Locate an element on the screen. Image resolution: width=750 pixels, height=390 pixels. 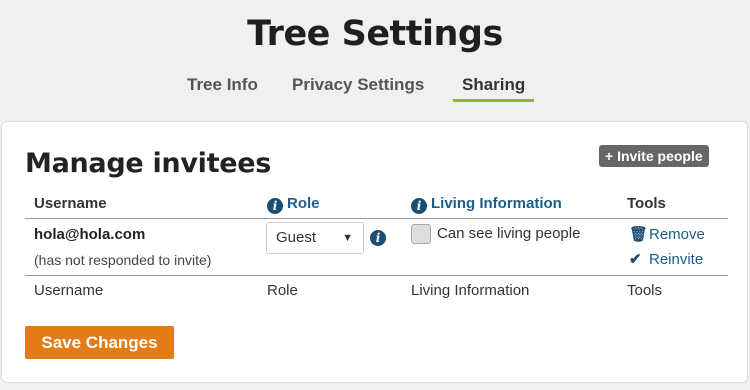
check-icon: ✔ is located at coordinates (635, 259).